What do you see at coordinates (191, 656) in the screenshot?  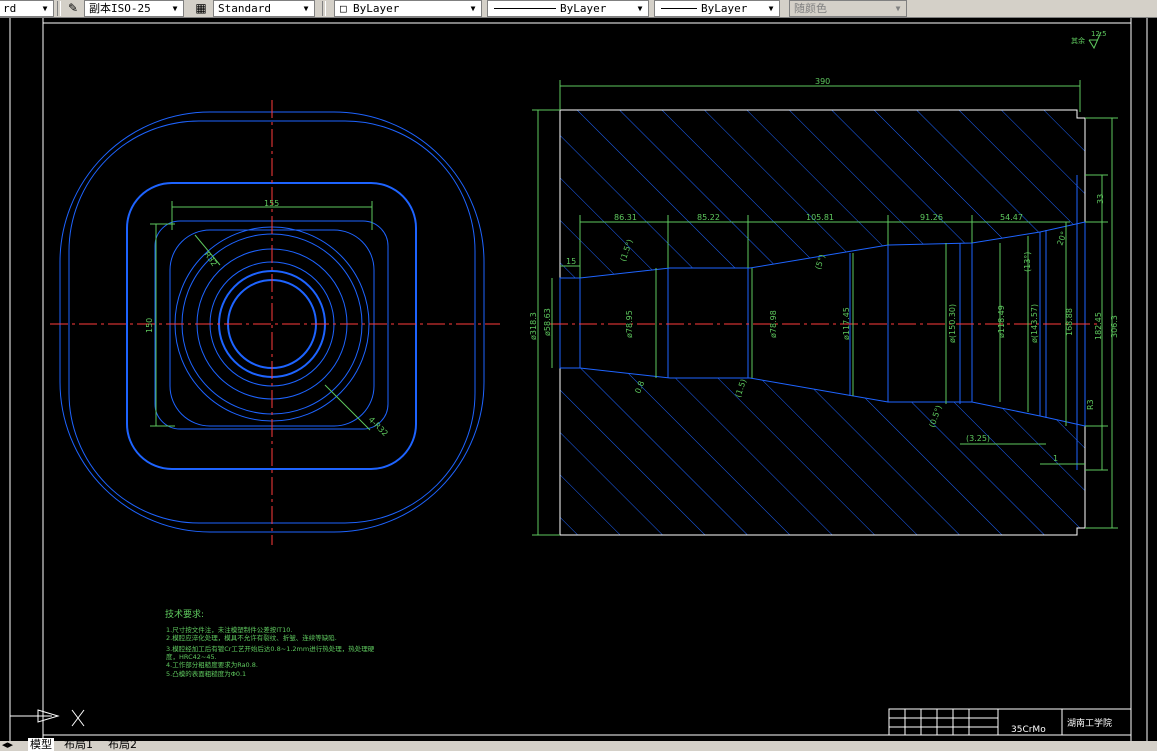 I see `tech-line-4: 度，HRC42~45.` at bounding box center [191, 656].